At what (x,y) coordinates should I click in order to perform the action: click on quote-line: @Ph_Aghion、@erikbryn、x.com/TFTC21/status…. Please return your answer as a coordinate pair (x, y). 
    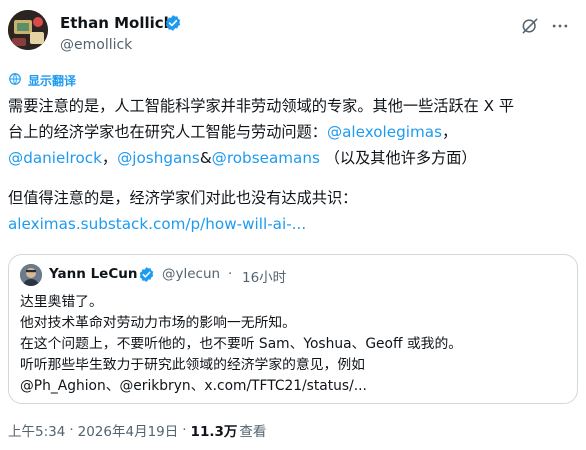
    Looking at the image, I should click on (193, 386).